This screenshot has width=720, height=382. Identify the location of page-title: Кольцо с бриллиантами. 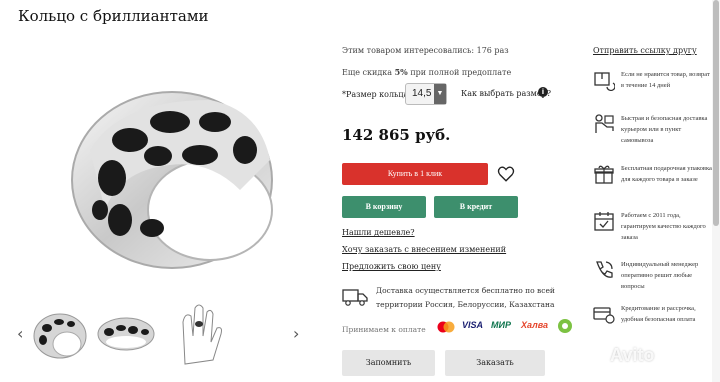
(113, 16).